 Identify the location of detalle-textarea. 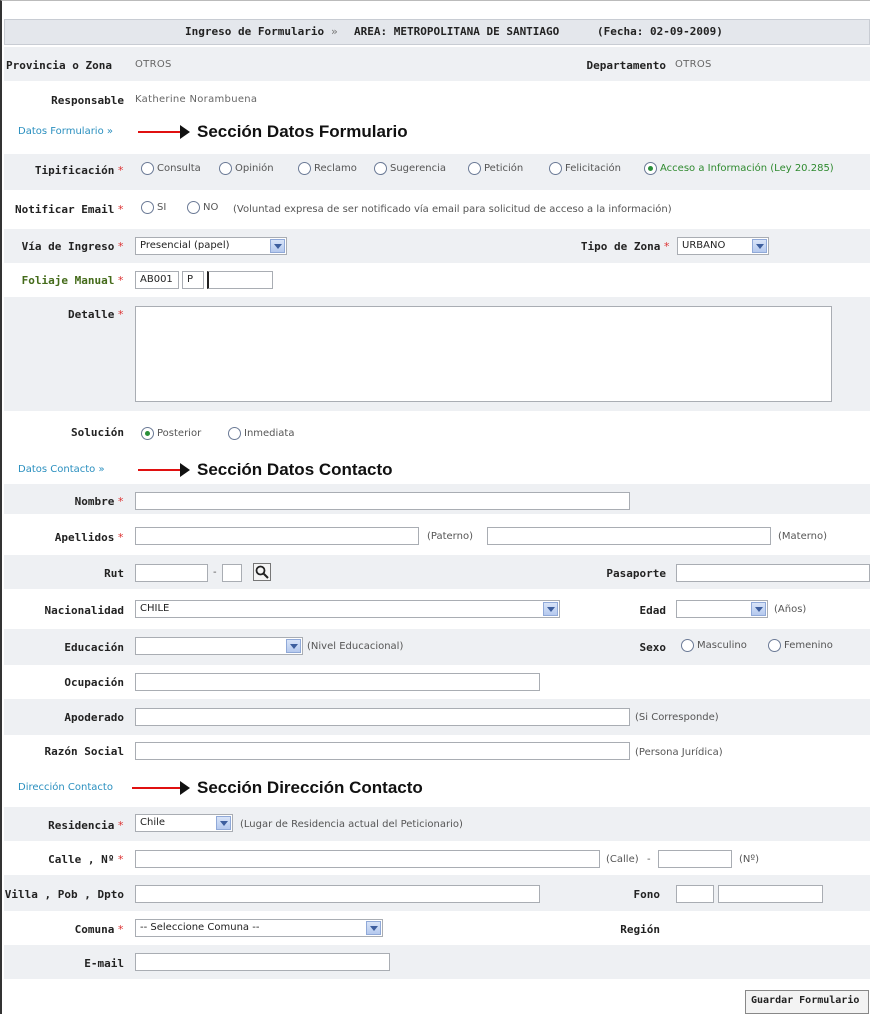
(483, 354).